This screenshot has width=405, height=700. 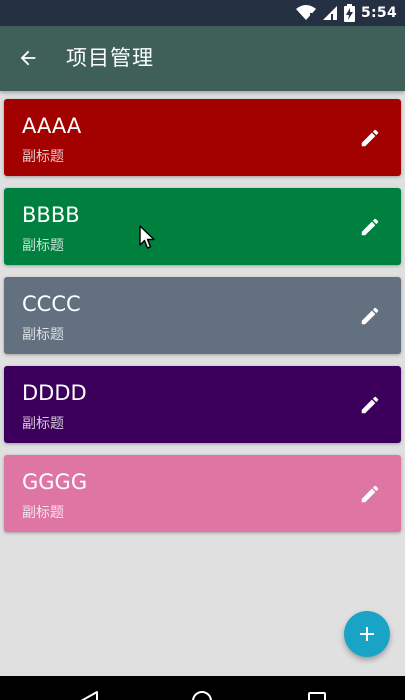 What do you see at coordinates (202, 493) in the screenshot?
I see `project-card: GGGG 副标题` at bounding box center [202, 493].